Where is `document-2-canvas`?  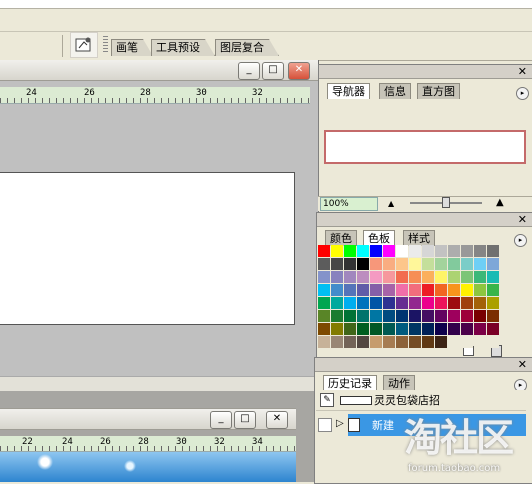 document-2-canvas is located at coordinates (148, 467).